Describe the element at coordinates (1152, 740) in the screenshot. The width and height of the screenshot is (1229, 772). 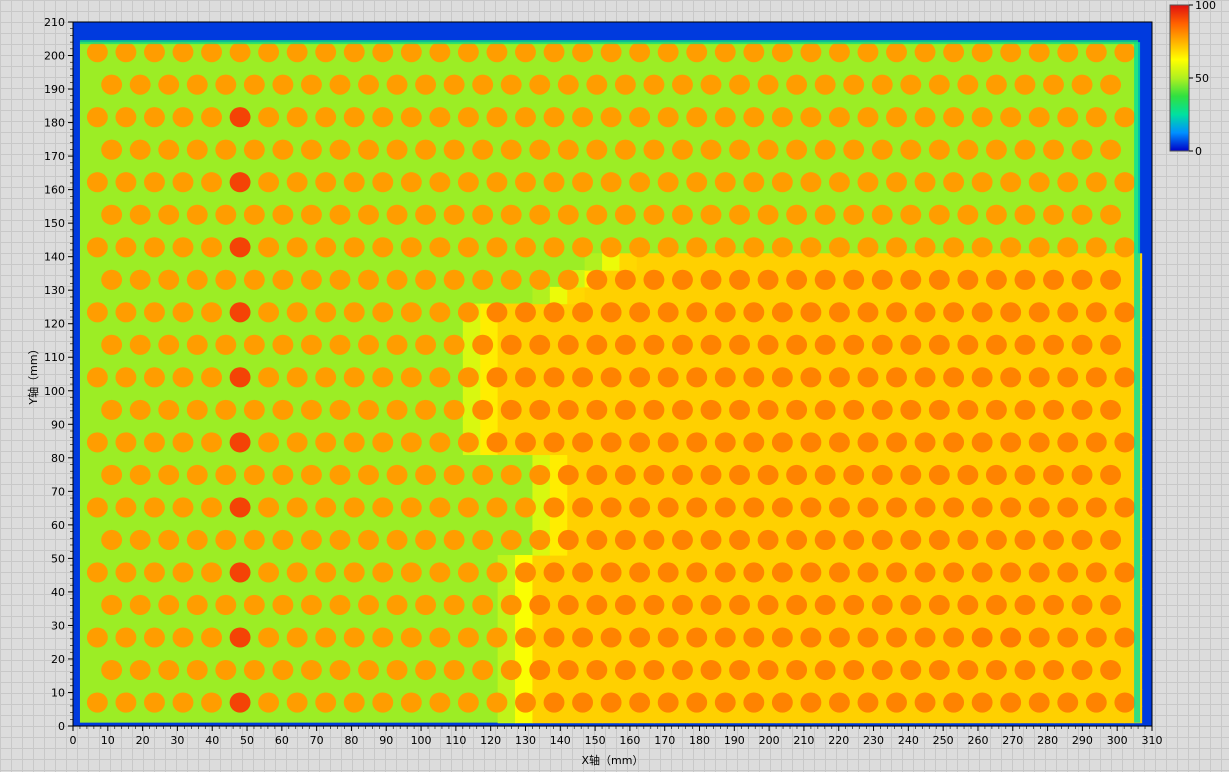
I see `x-tick-label: 310` at that location.